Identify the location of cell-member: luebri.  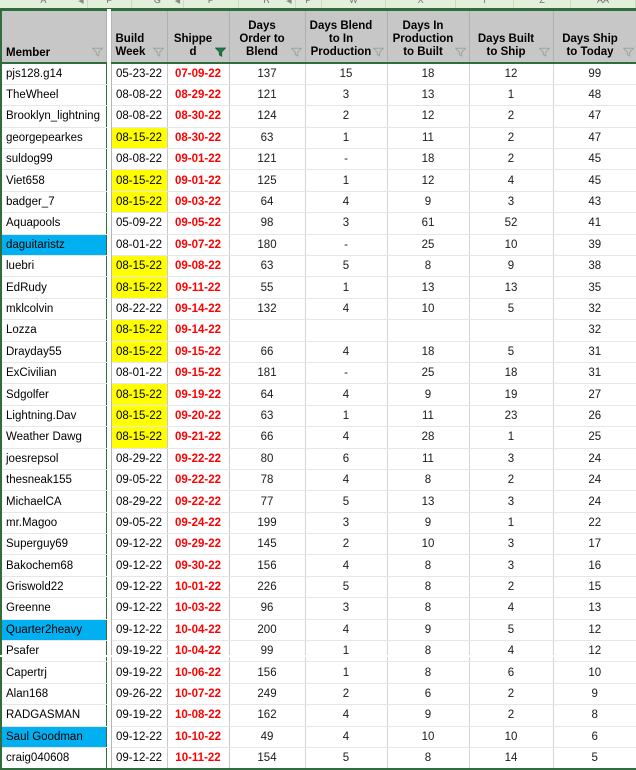
(53, 266).